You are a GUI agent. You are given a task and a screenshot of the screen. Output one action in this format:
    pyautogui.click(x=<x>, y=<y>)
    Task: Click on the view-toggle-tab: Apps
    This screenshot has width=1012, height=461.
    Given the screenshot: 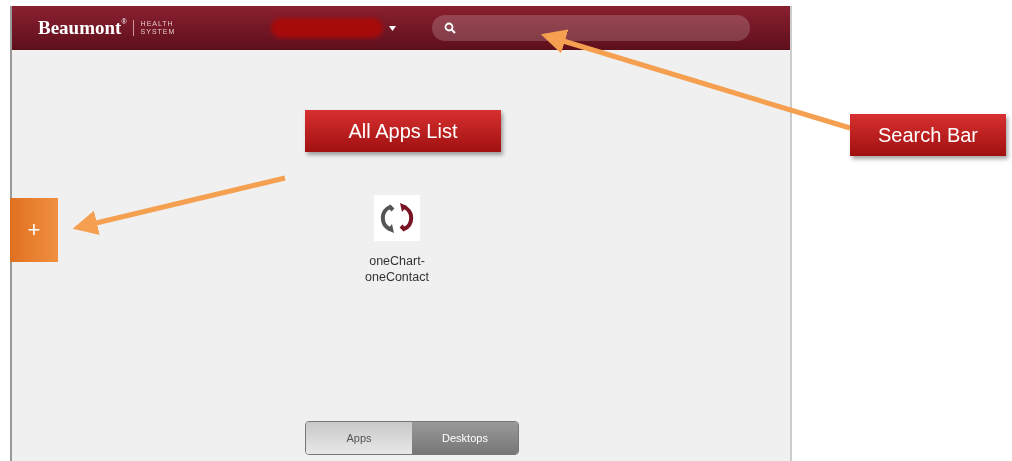 What is the action you would take?
    pyautogui.click(x=359, y=438)
    